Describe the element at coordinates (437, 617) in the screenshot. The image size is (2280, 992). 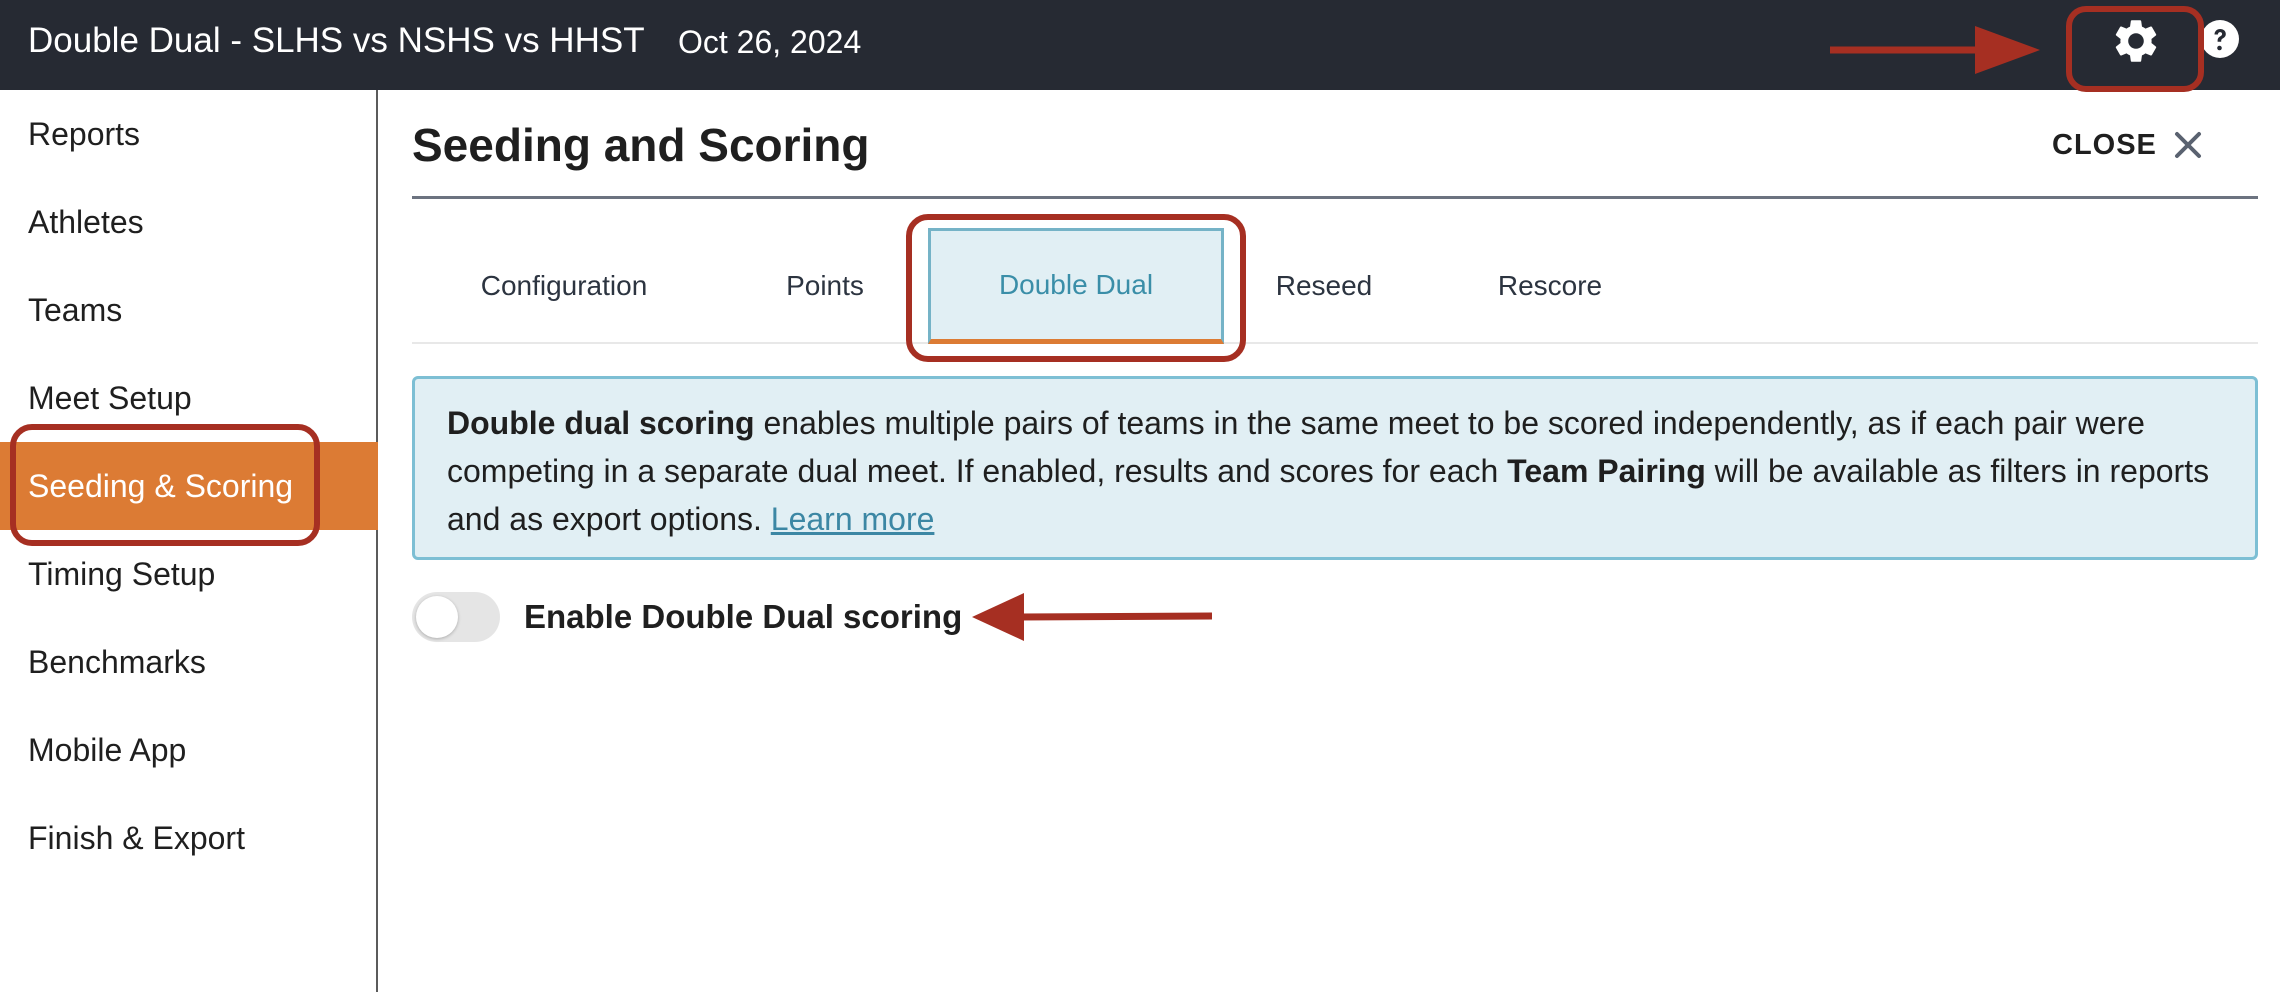
I see `toggle-knob` at that location.